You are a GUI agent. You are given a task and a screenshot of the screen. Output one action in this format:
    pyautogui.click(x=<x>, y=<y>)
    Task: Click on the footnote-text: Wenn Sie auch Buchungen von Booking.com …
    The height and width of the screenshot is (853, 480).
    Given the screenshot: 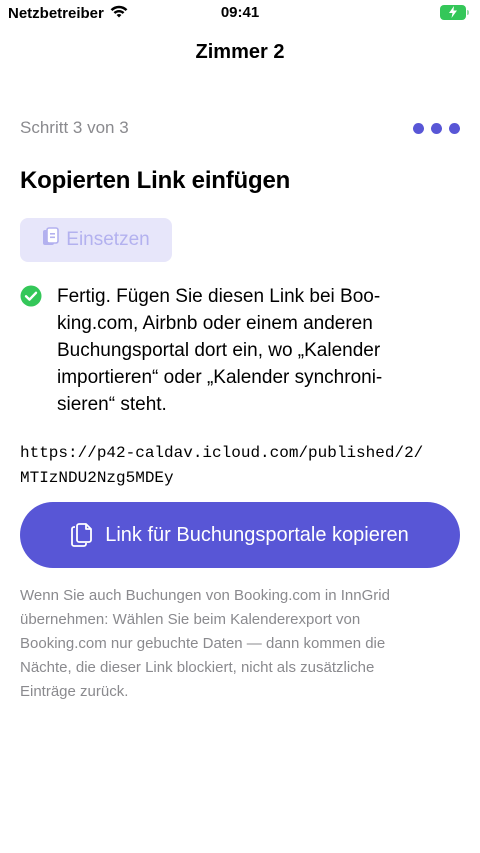 What is the action you would take?
    pyautogui.click(x=205, y=643)
    